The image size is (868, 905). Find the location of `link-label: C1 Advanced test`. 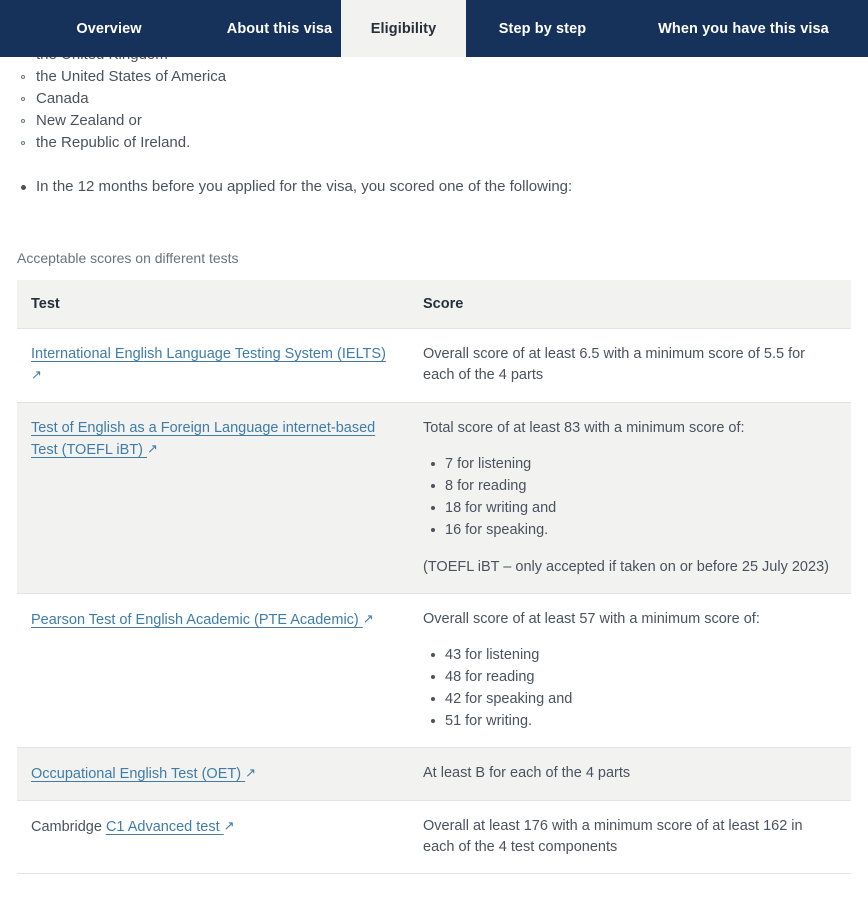

link-label: C1 Advanced test is located at coordinates (162, 827).